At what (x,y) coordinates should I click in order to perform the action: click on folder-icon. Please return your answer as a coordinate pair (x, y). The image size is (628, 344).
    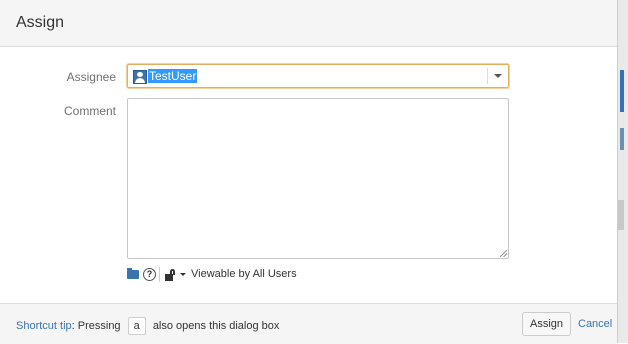
    Looking at the image, I should click on (133, 273).